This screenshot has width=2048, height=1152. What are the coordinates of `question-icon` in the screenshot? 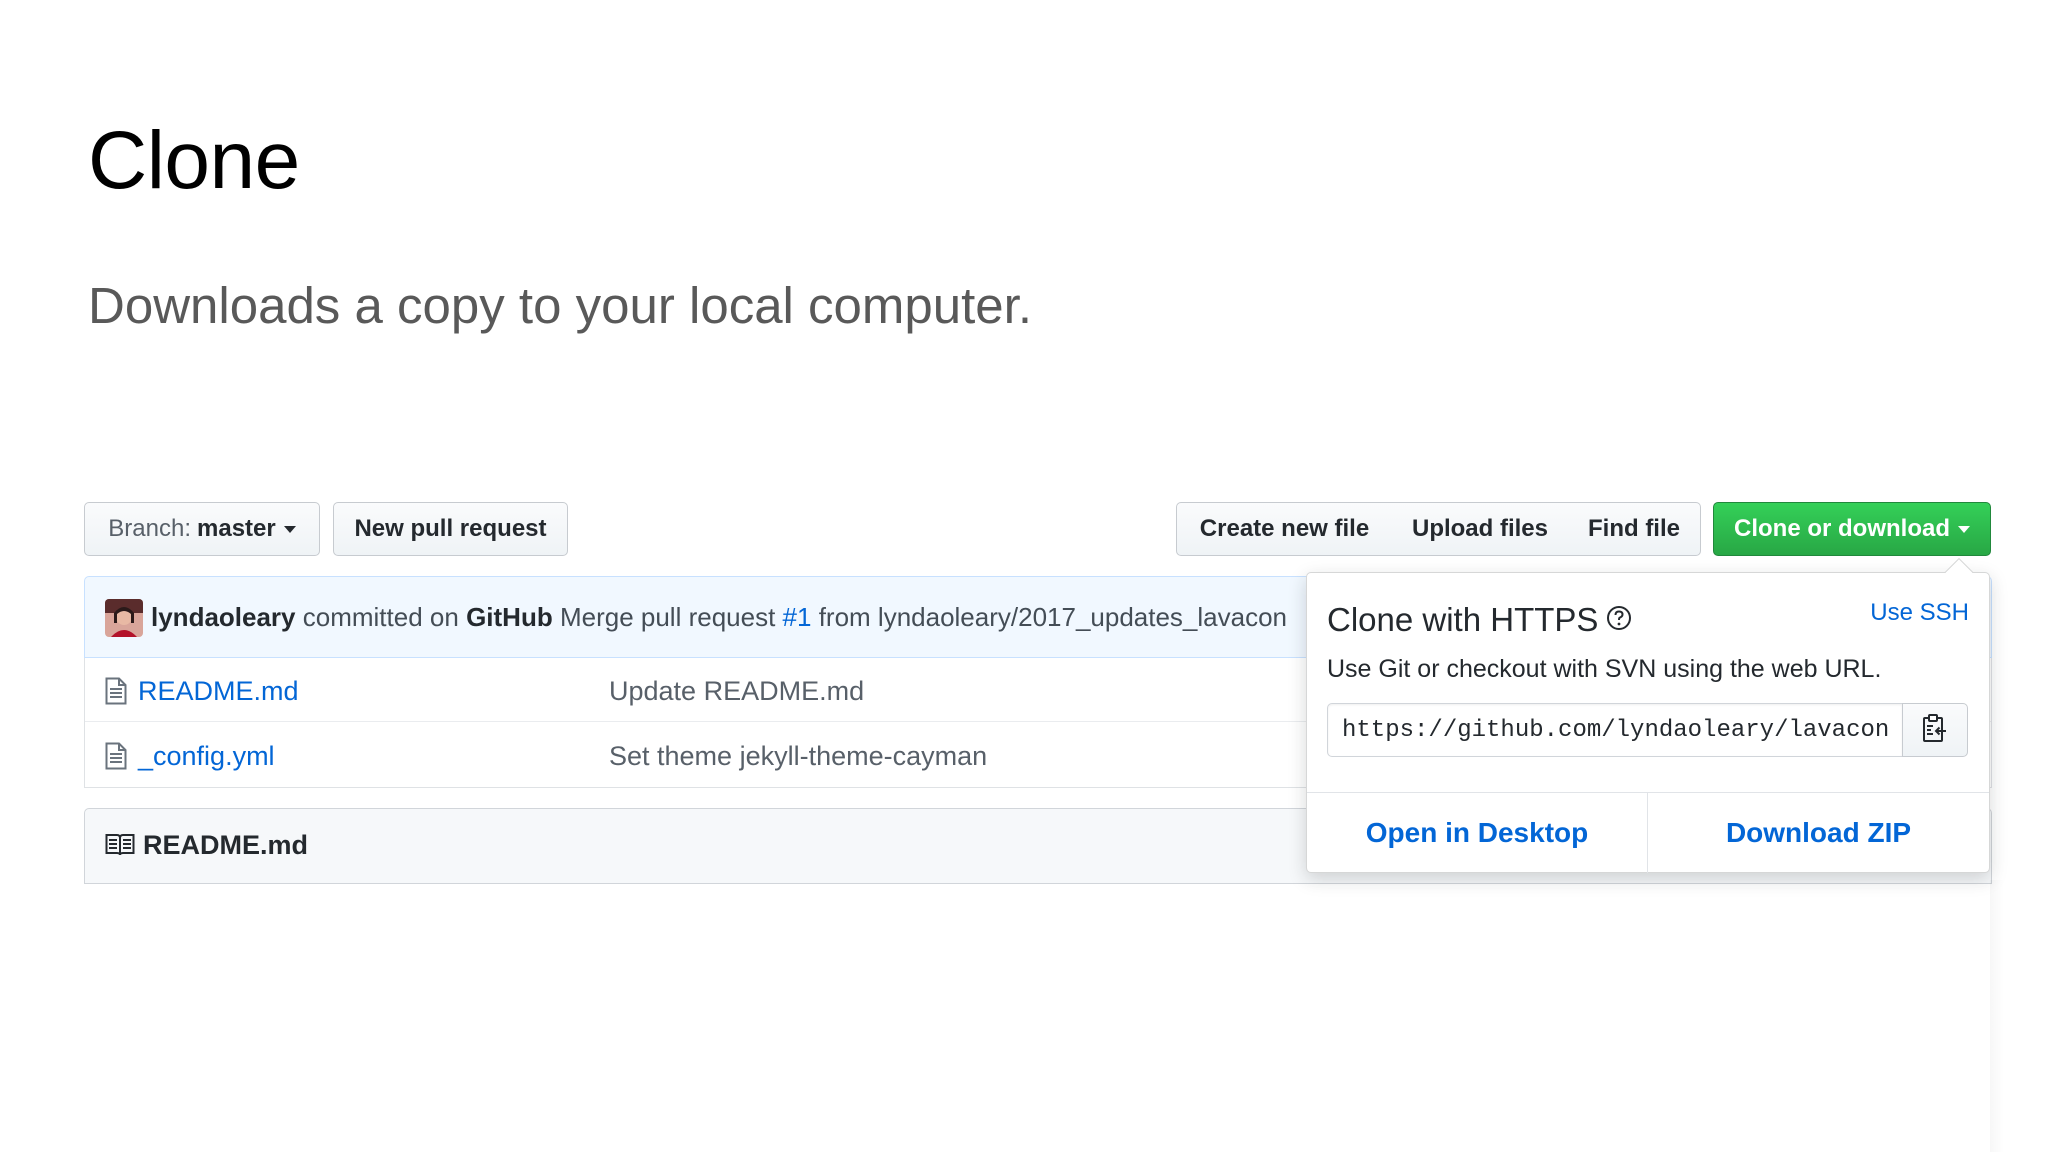 It's located at (1619, 620).